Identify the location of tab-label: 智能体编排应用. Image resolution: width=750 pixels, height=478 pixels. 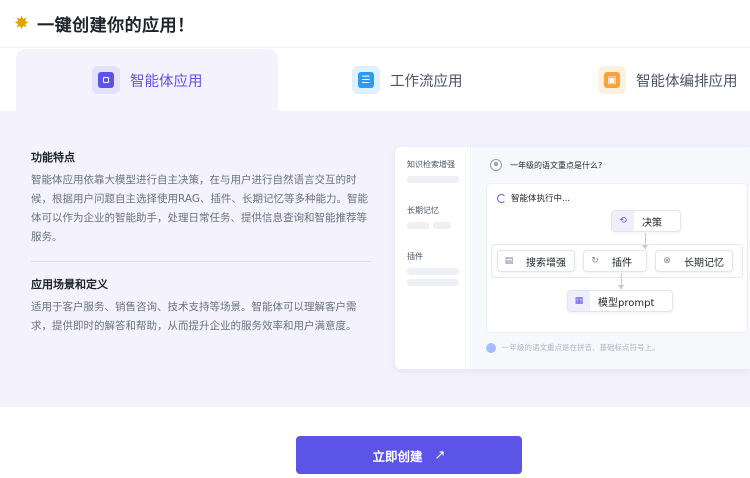
(687, 81).